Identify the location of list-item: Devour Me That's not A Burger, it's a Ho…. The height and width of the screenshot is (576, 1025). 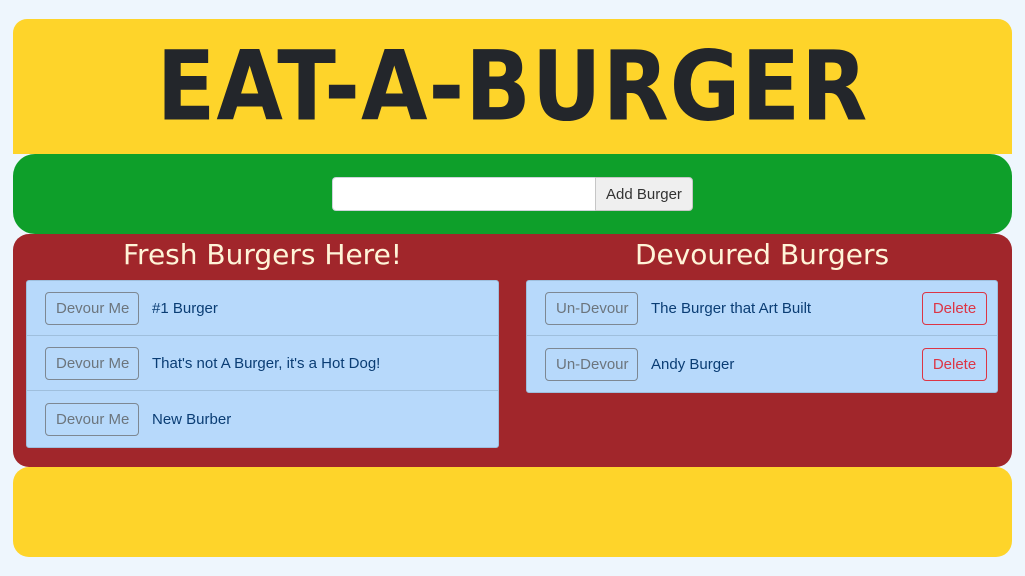
(262, 363).